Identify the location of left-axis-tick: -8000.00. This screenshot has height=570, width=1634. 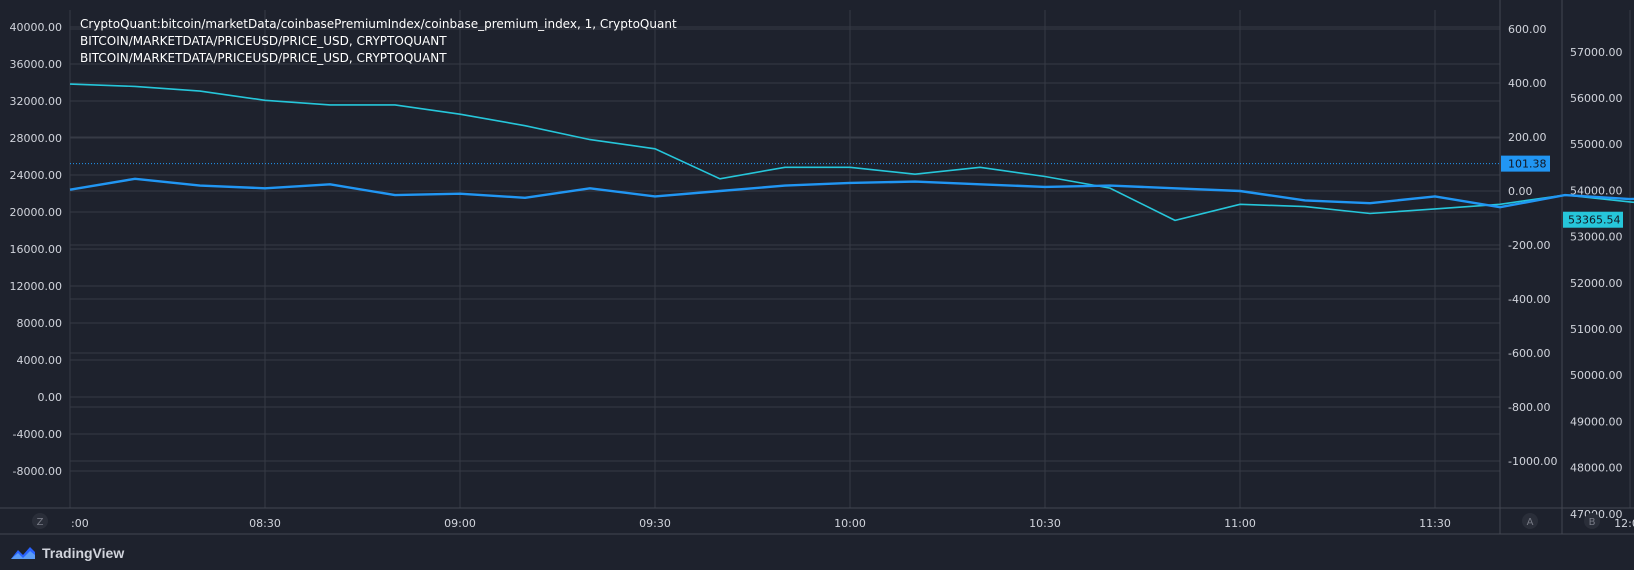
(37, 471).